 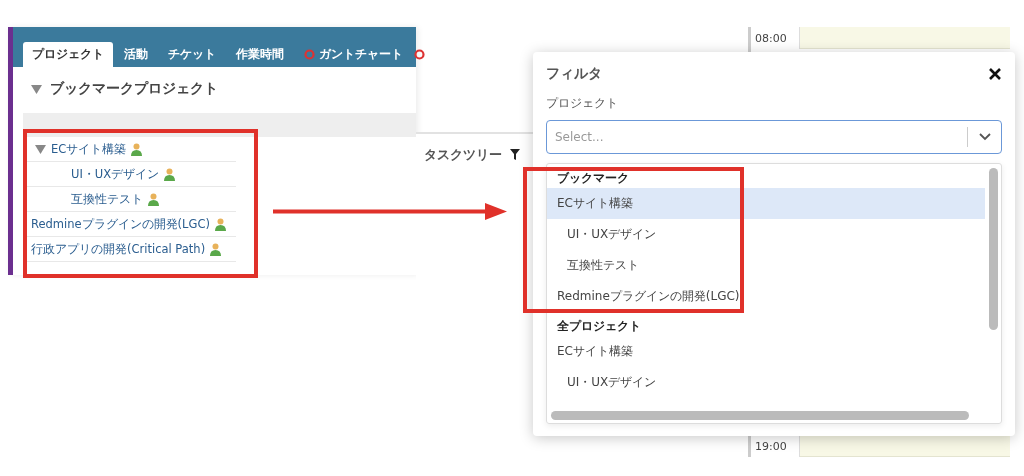 What do you see at coordinates (574, 73) in the screenshot?
I see `dialog-title: フィルタ` at bounding box center [574, 73].